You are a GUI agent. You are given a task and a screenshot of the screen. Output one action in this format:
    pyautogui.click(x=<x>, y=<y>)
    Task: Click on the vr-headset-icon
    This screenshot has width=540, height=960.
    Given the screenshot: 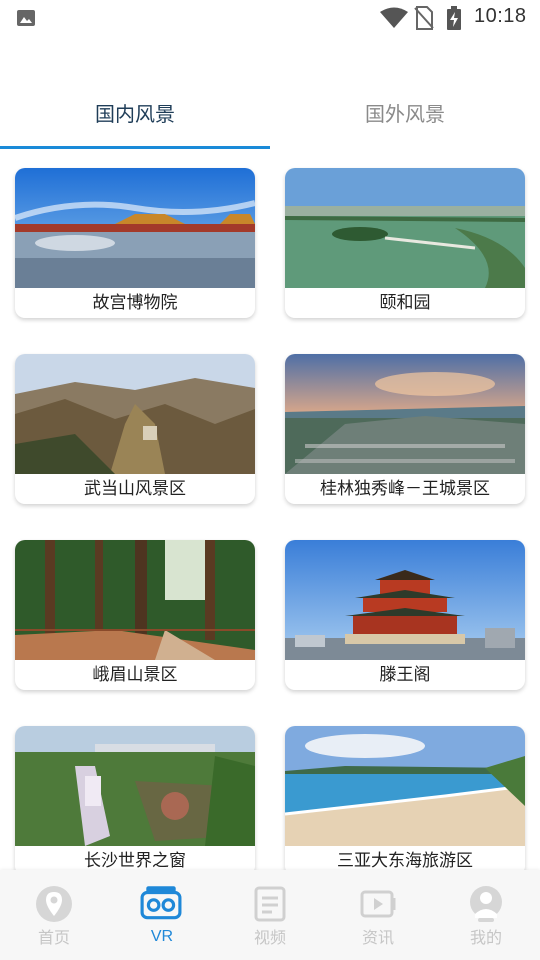 What is the action you would take?
    pyautogui.click(x=161, y=903)
    